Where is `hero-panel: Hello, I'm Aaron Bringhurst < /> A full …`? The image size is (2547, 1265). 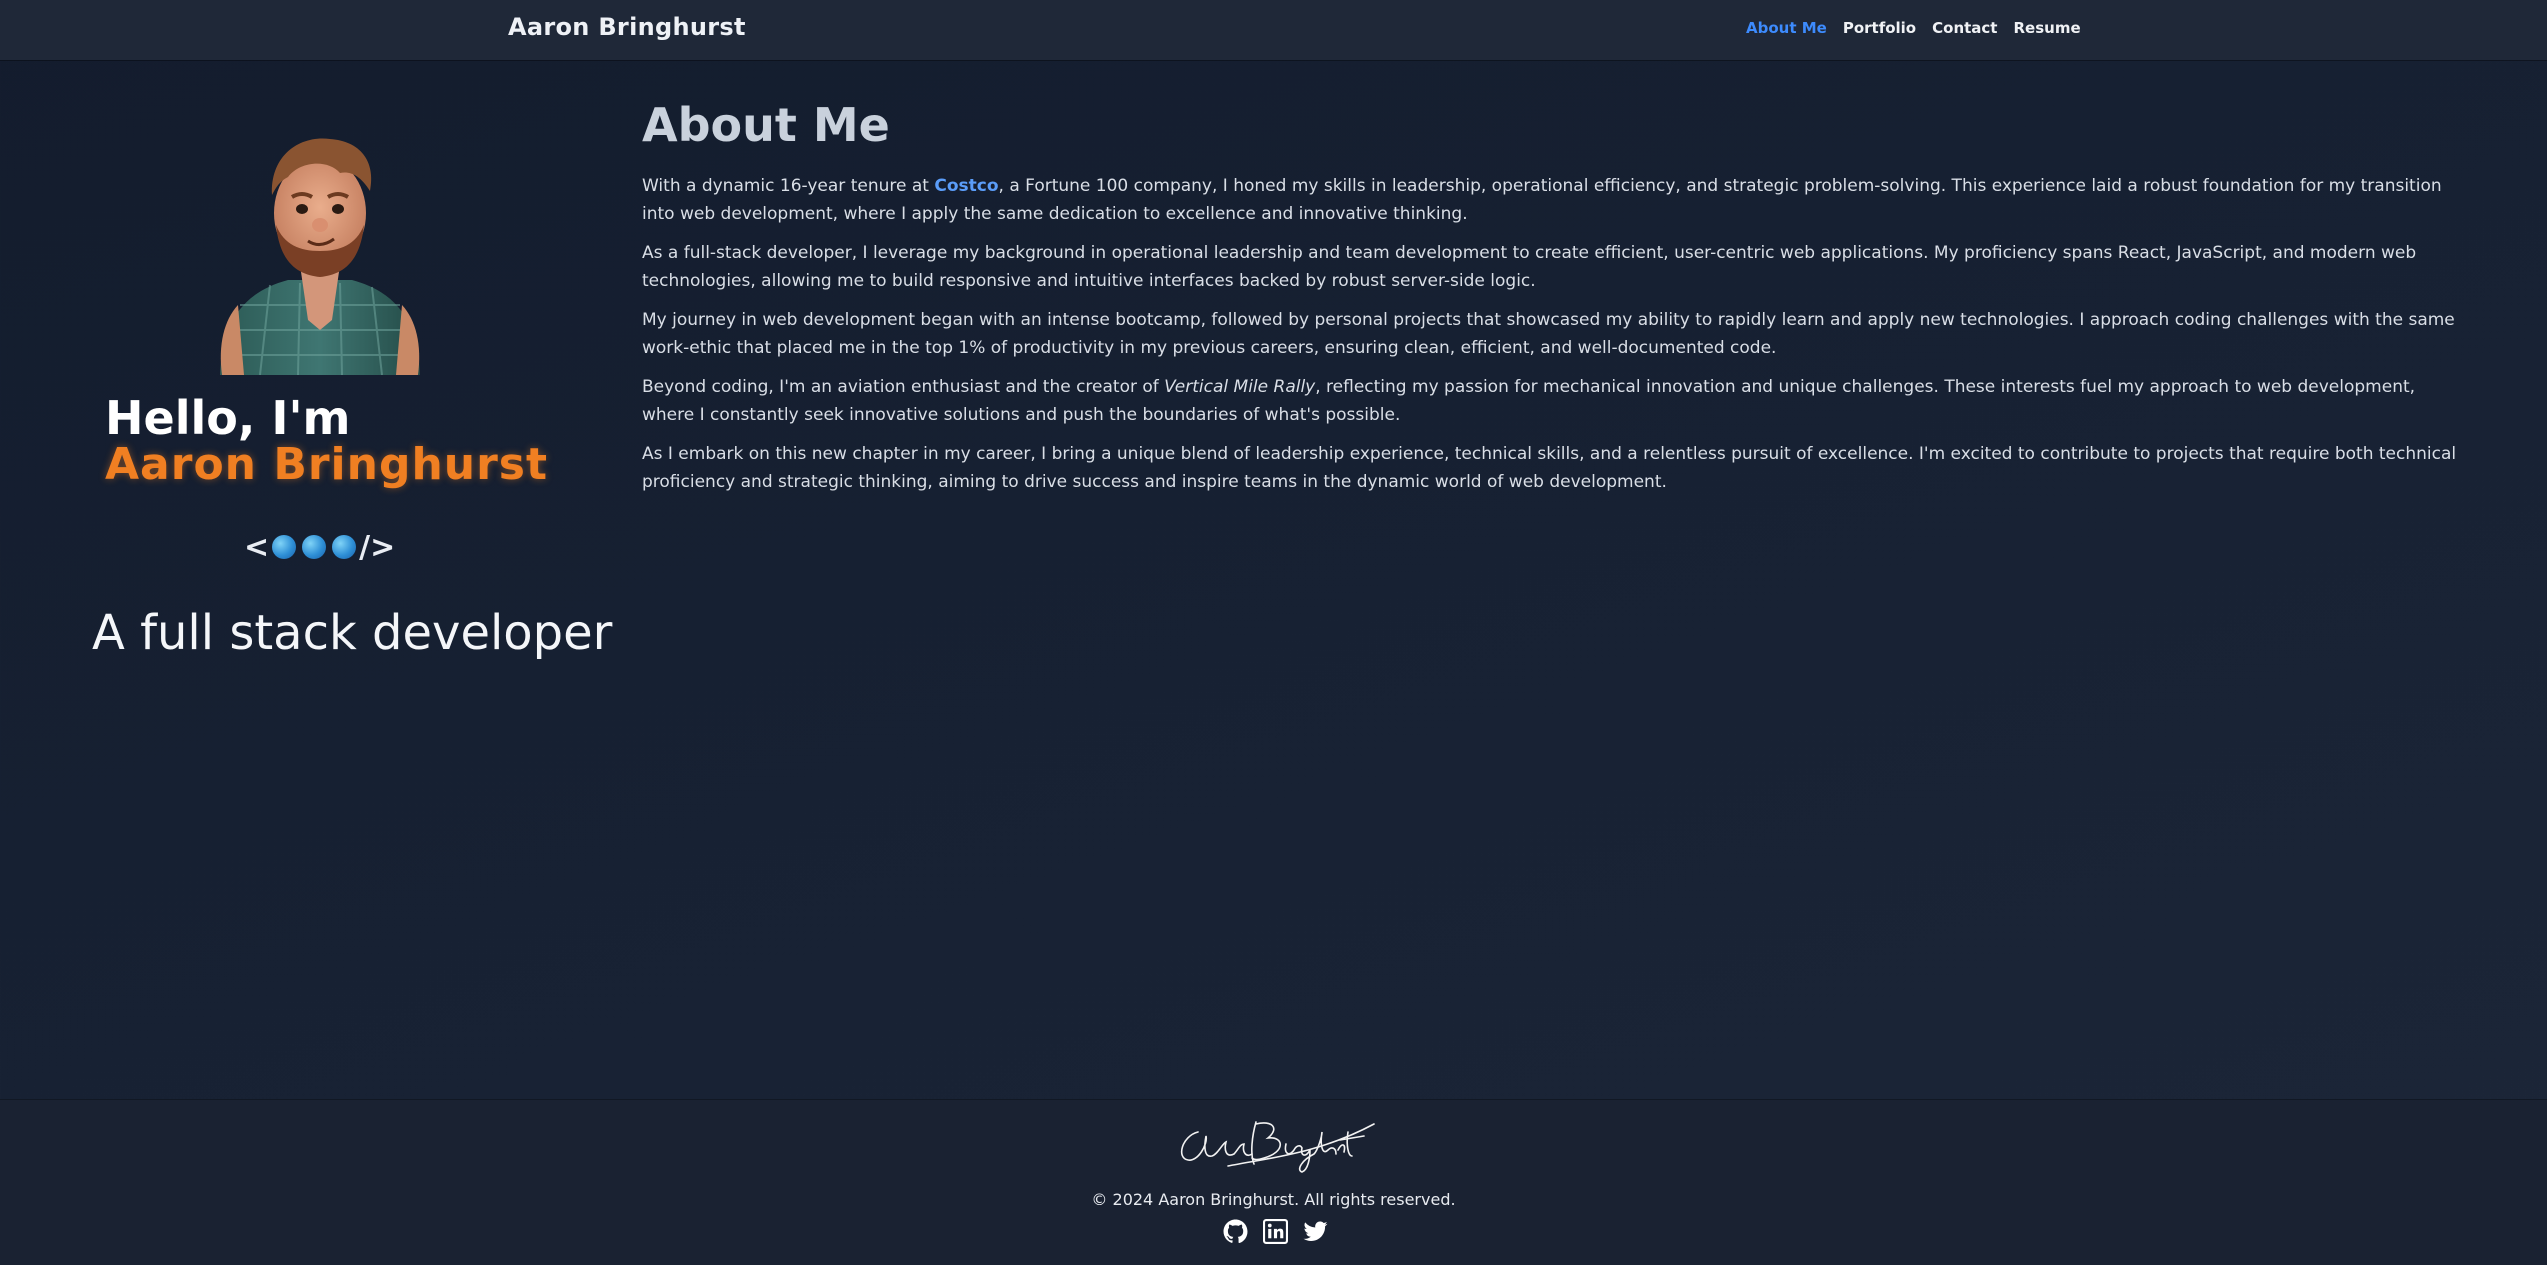
hero-panel: Hello, I'm Aaron Bringhurst < /> A full … is located at coordinates (336, 395).